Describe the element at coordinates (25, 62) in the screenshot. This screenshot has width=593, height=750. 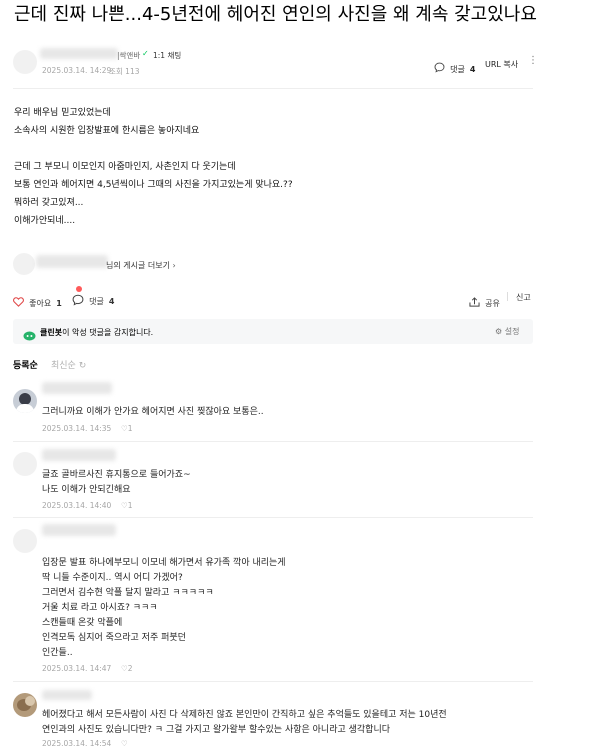
I see `author-avatar` at that location.